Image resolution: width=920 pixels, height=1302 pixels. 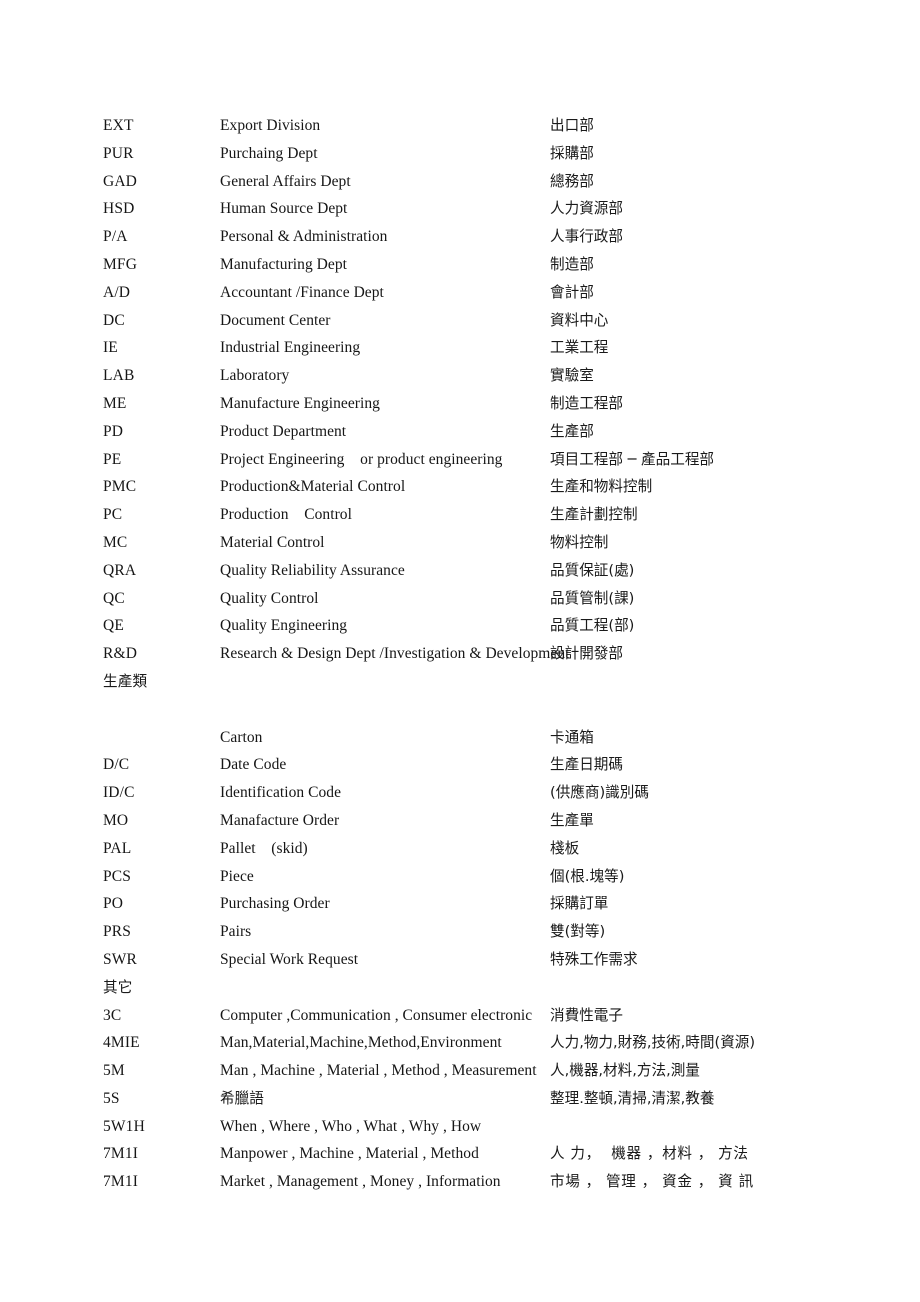 What do you see at coordinates (115, 403) in the screenshot?
I see `abbreviation-cell: ME` at bounding box center [115, 403].